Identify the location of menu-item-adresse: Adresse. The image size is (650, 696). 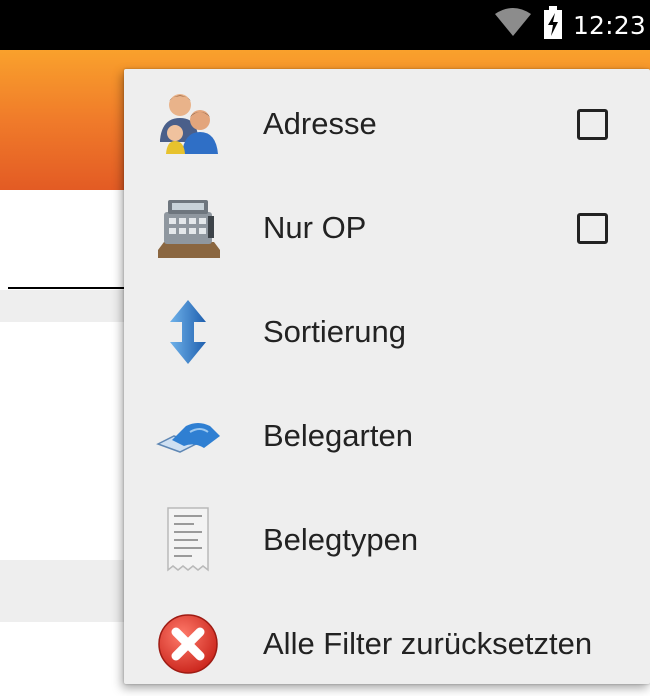
(387, 124).